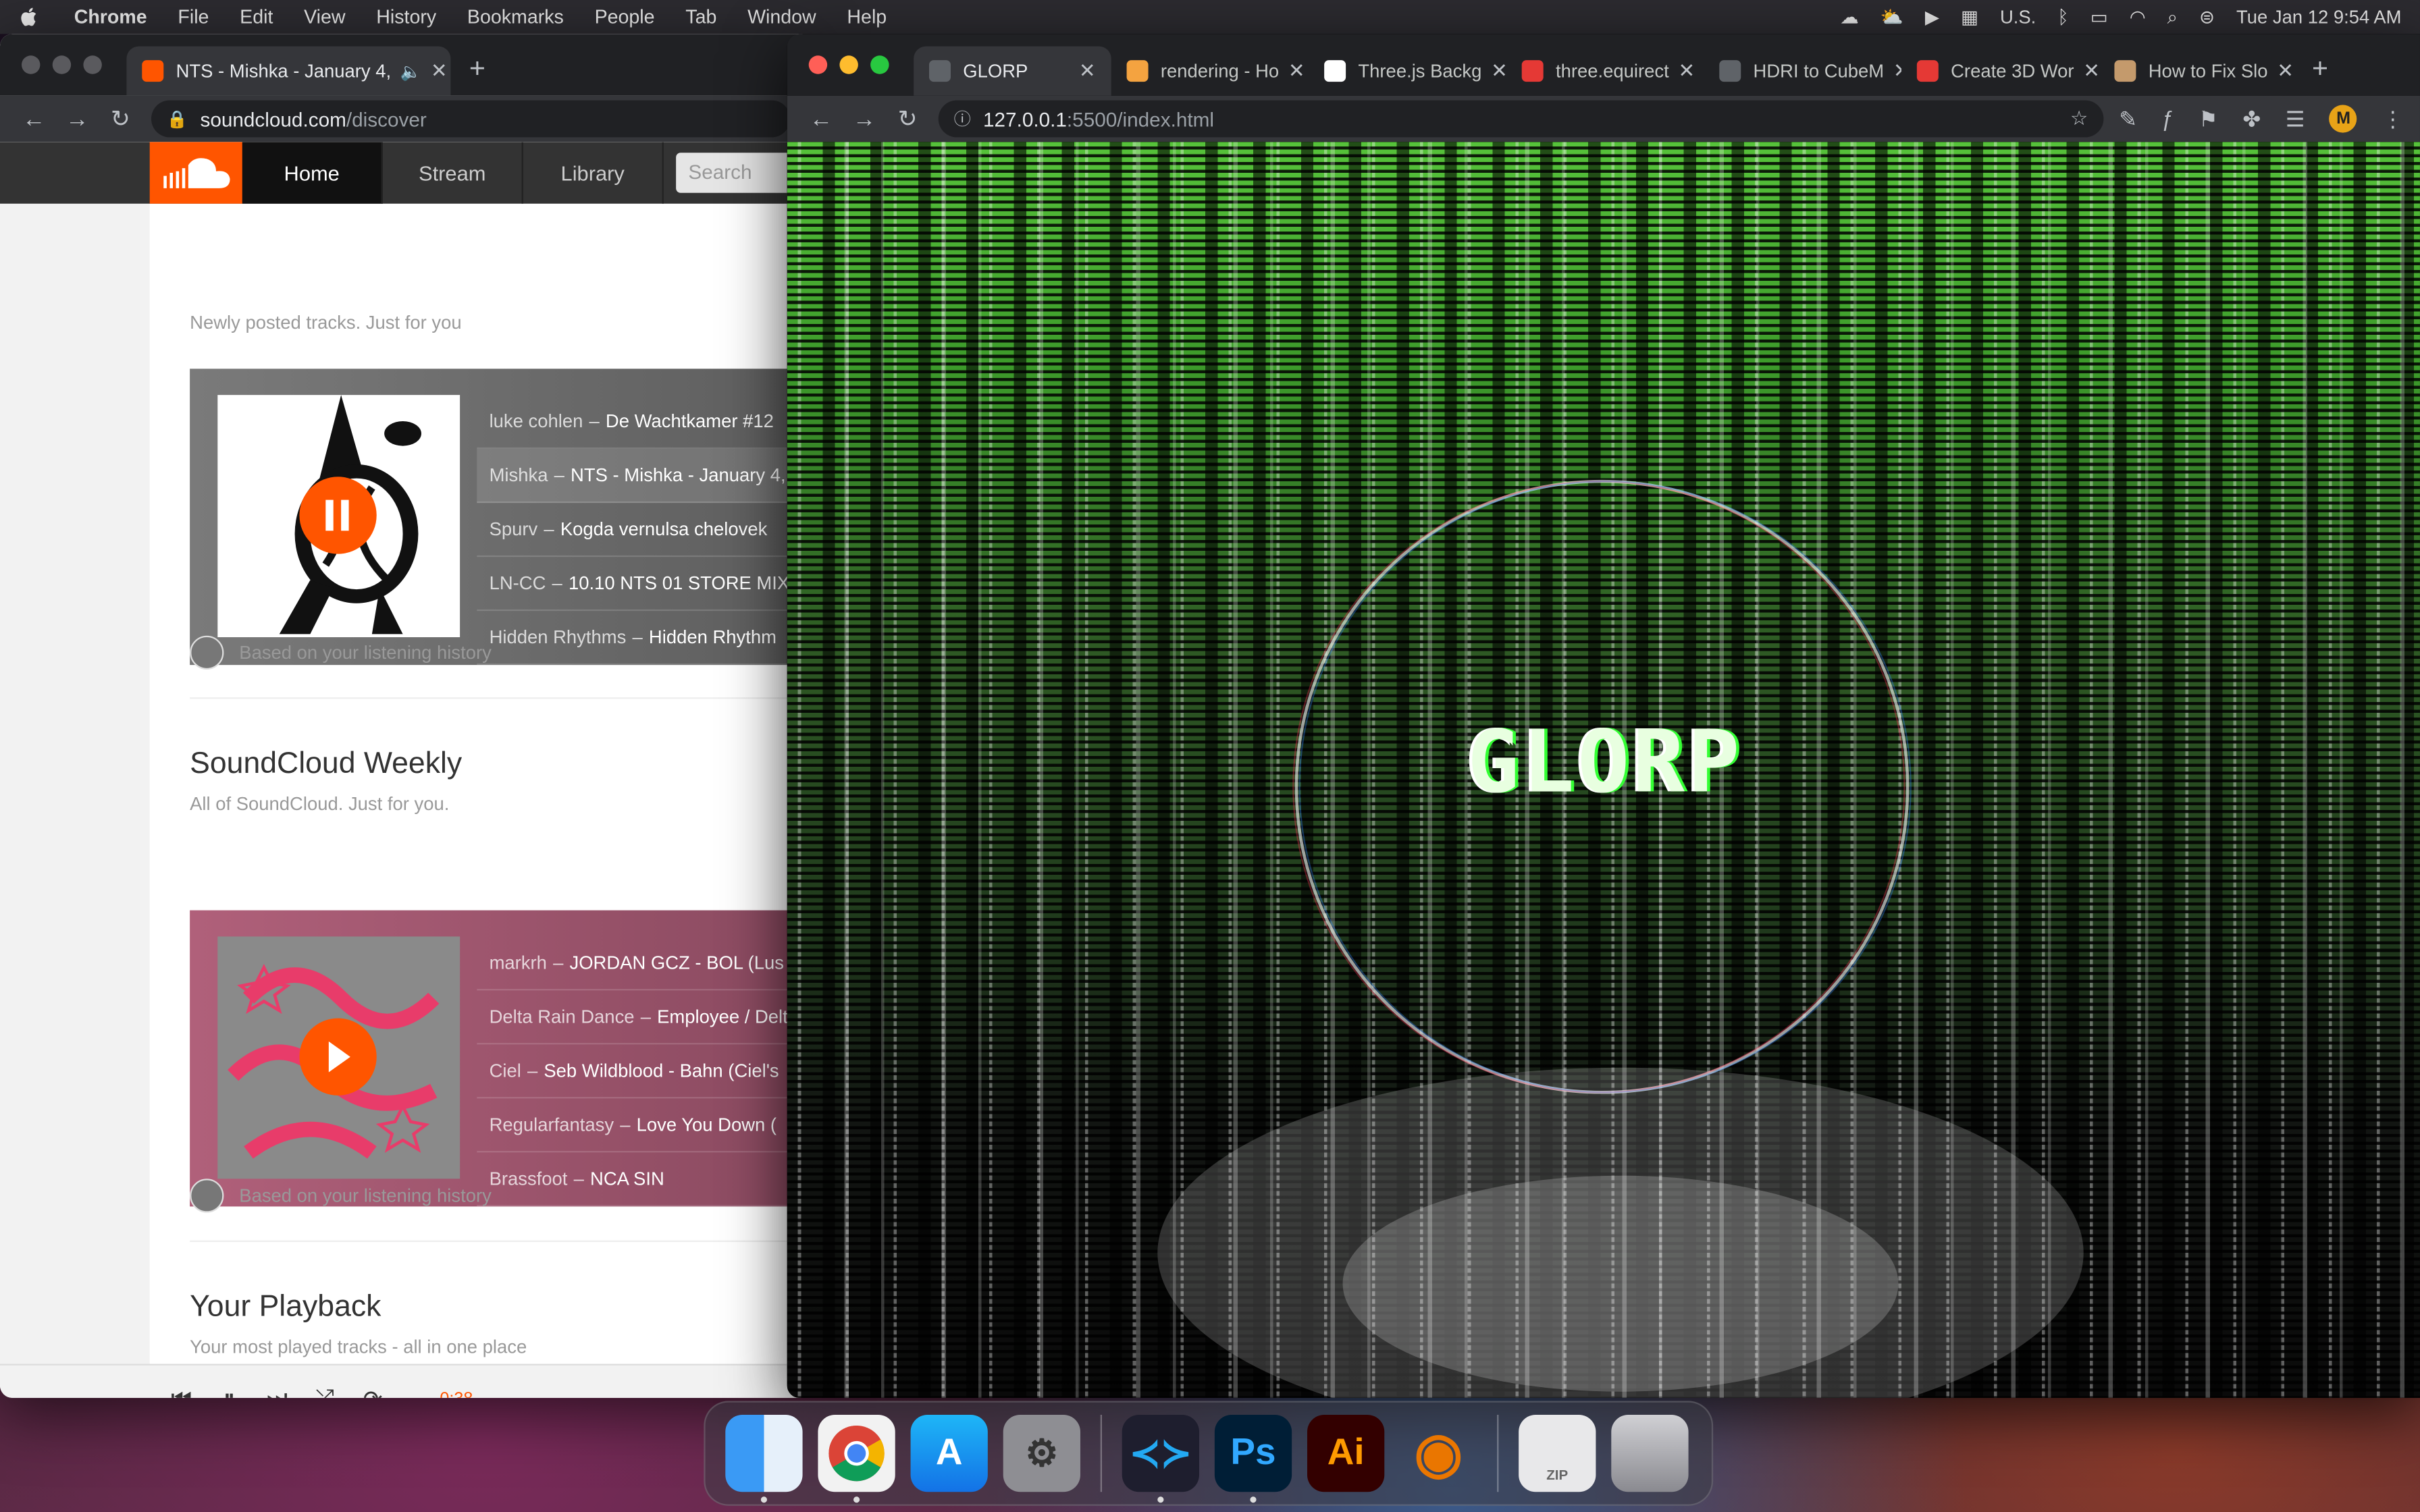  I want to click on track-row: Spurv – Kogda vernulsa chelovek, so click(640, 530).